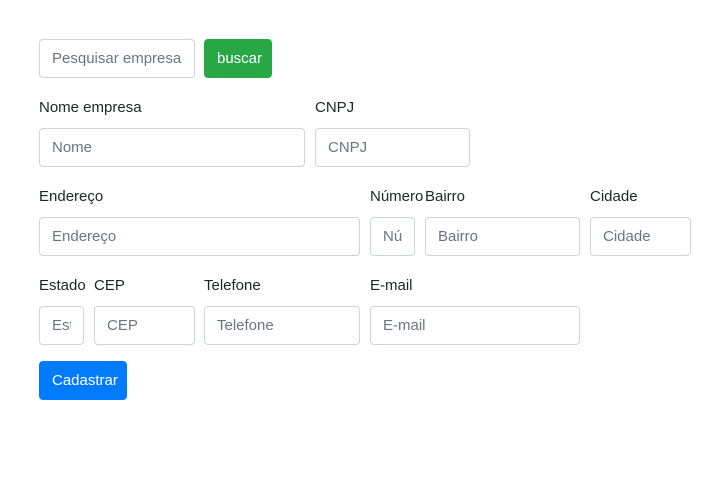 Image resolution: width=709 pixels, height=486 pixels. What do you see at coordinates (282, 325) in the screenshot?
I see `phone-input` at bounding box center [282, 325].